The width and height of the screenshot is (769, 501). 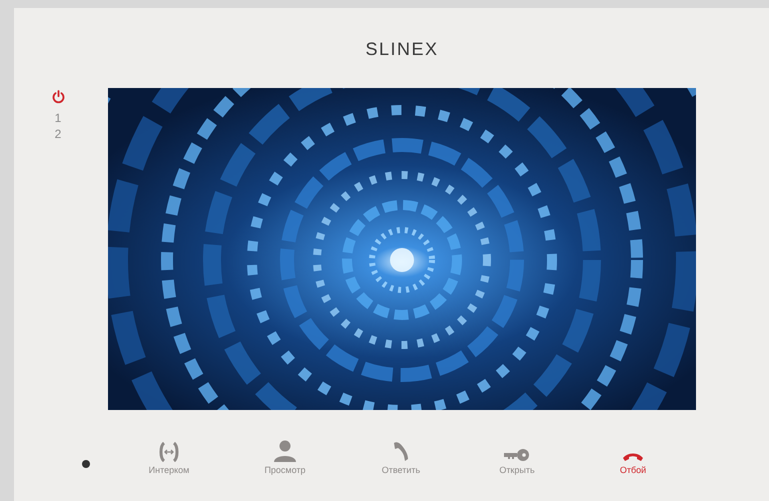 I want to click on view-button: Просмотр, so click(x=285, y=459).